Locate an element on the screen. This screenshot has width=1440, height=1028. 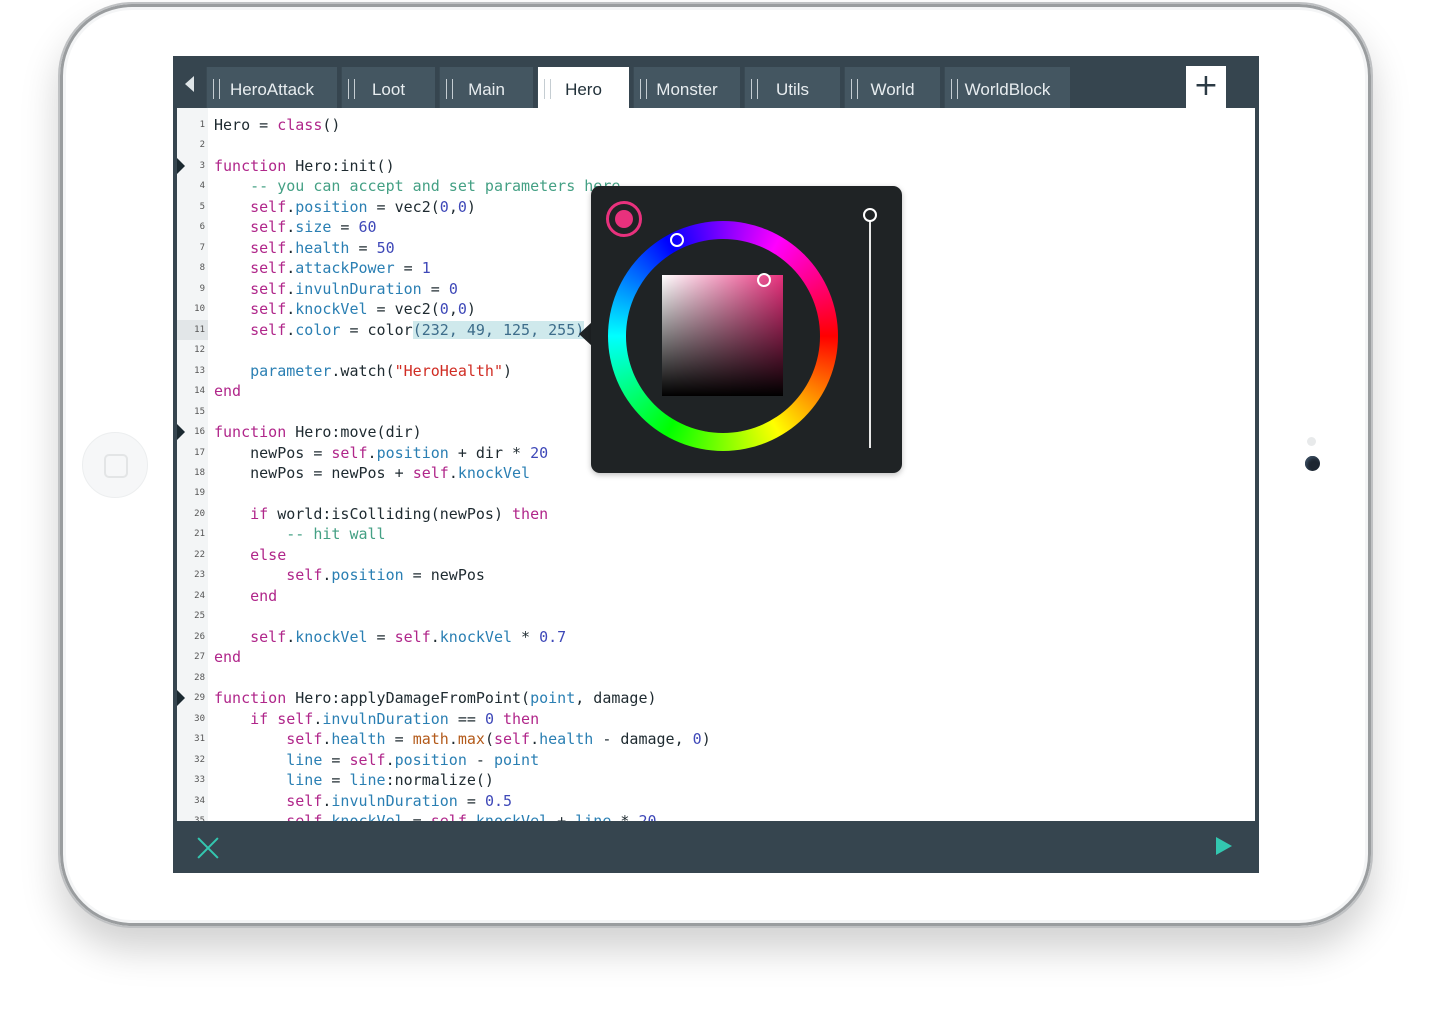
tab-world: World is located at coordinates (892, 87).